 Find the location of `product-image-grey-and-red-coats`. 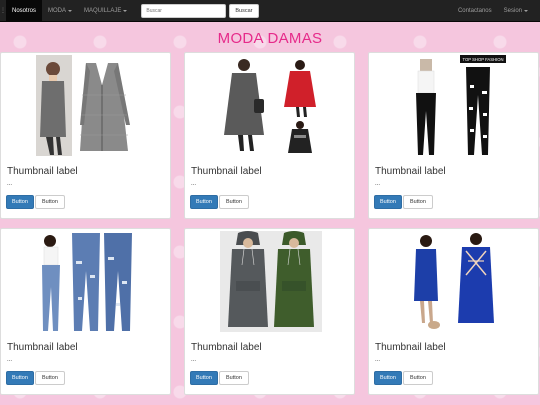

product-image-grey-and-red-coats is located at coordinates (270, 105).